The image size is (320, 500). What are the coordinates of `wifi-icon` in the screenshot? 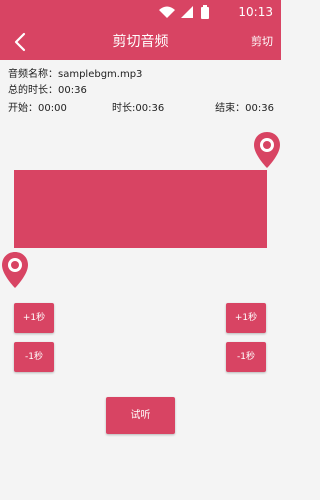 It's located at (167, 12).